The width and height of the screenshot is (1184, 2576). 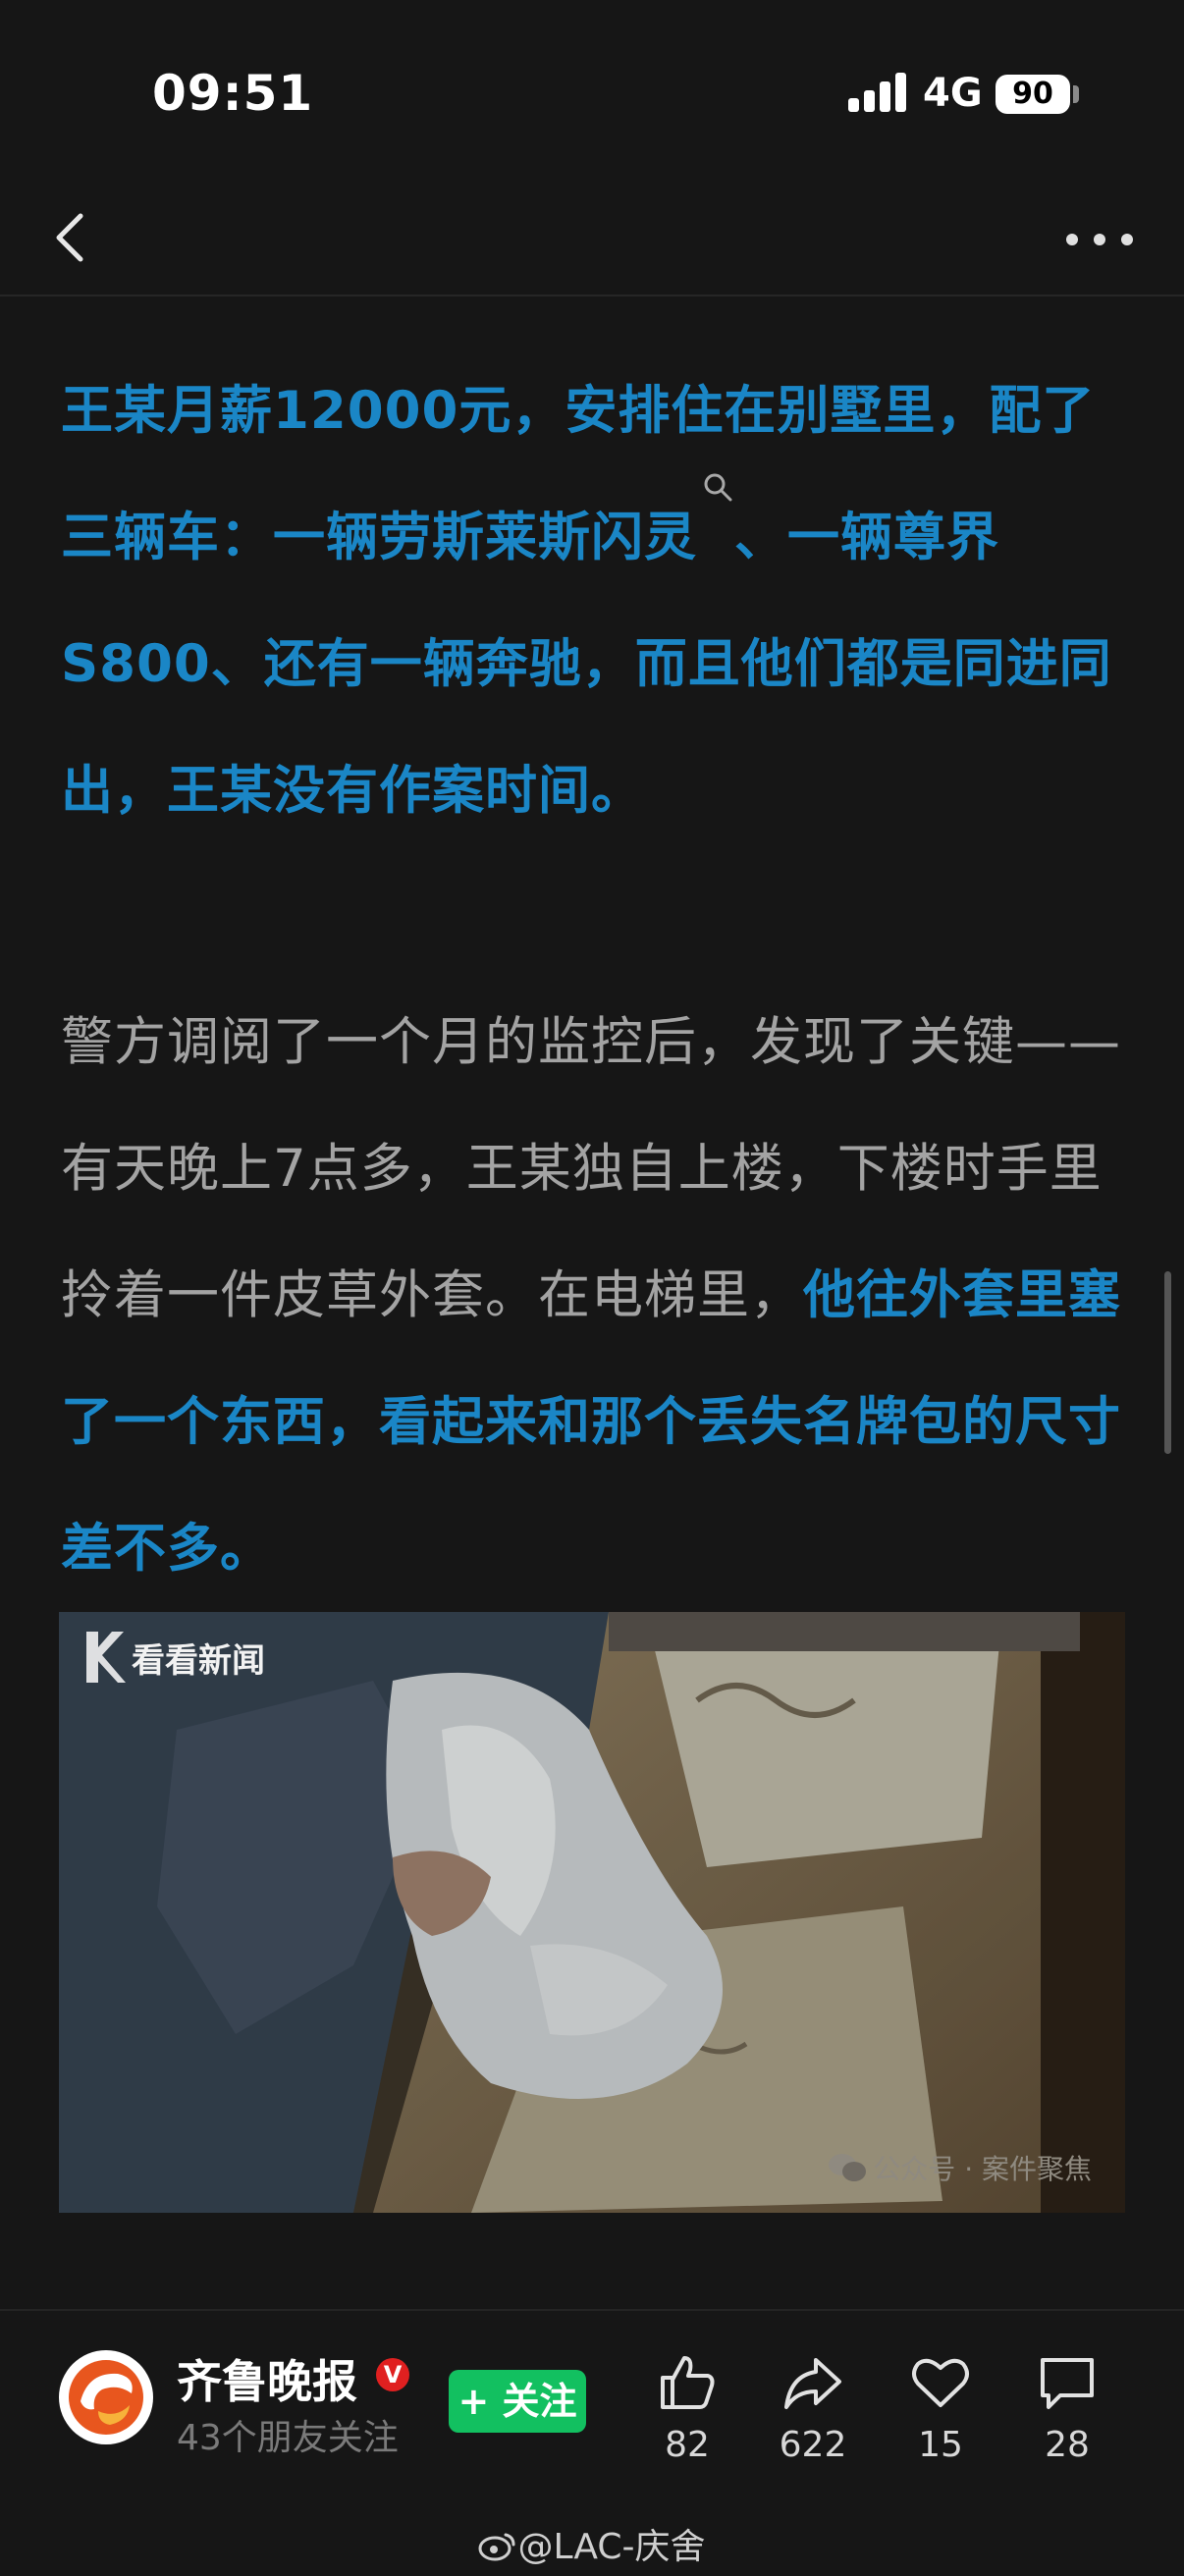 What do you see at coordinates (592, 93) in the screenshot?
I see `status-bar: 09:51 4G 90` at bounding box center [592, 93].